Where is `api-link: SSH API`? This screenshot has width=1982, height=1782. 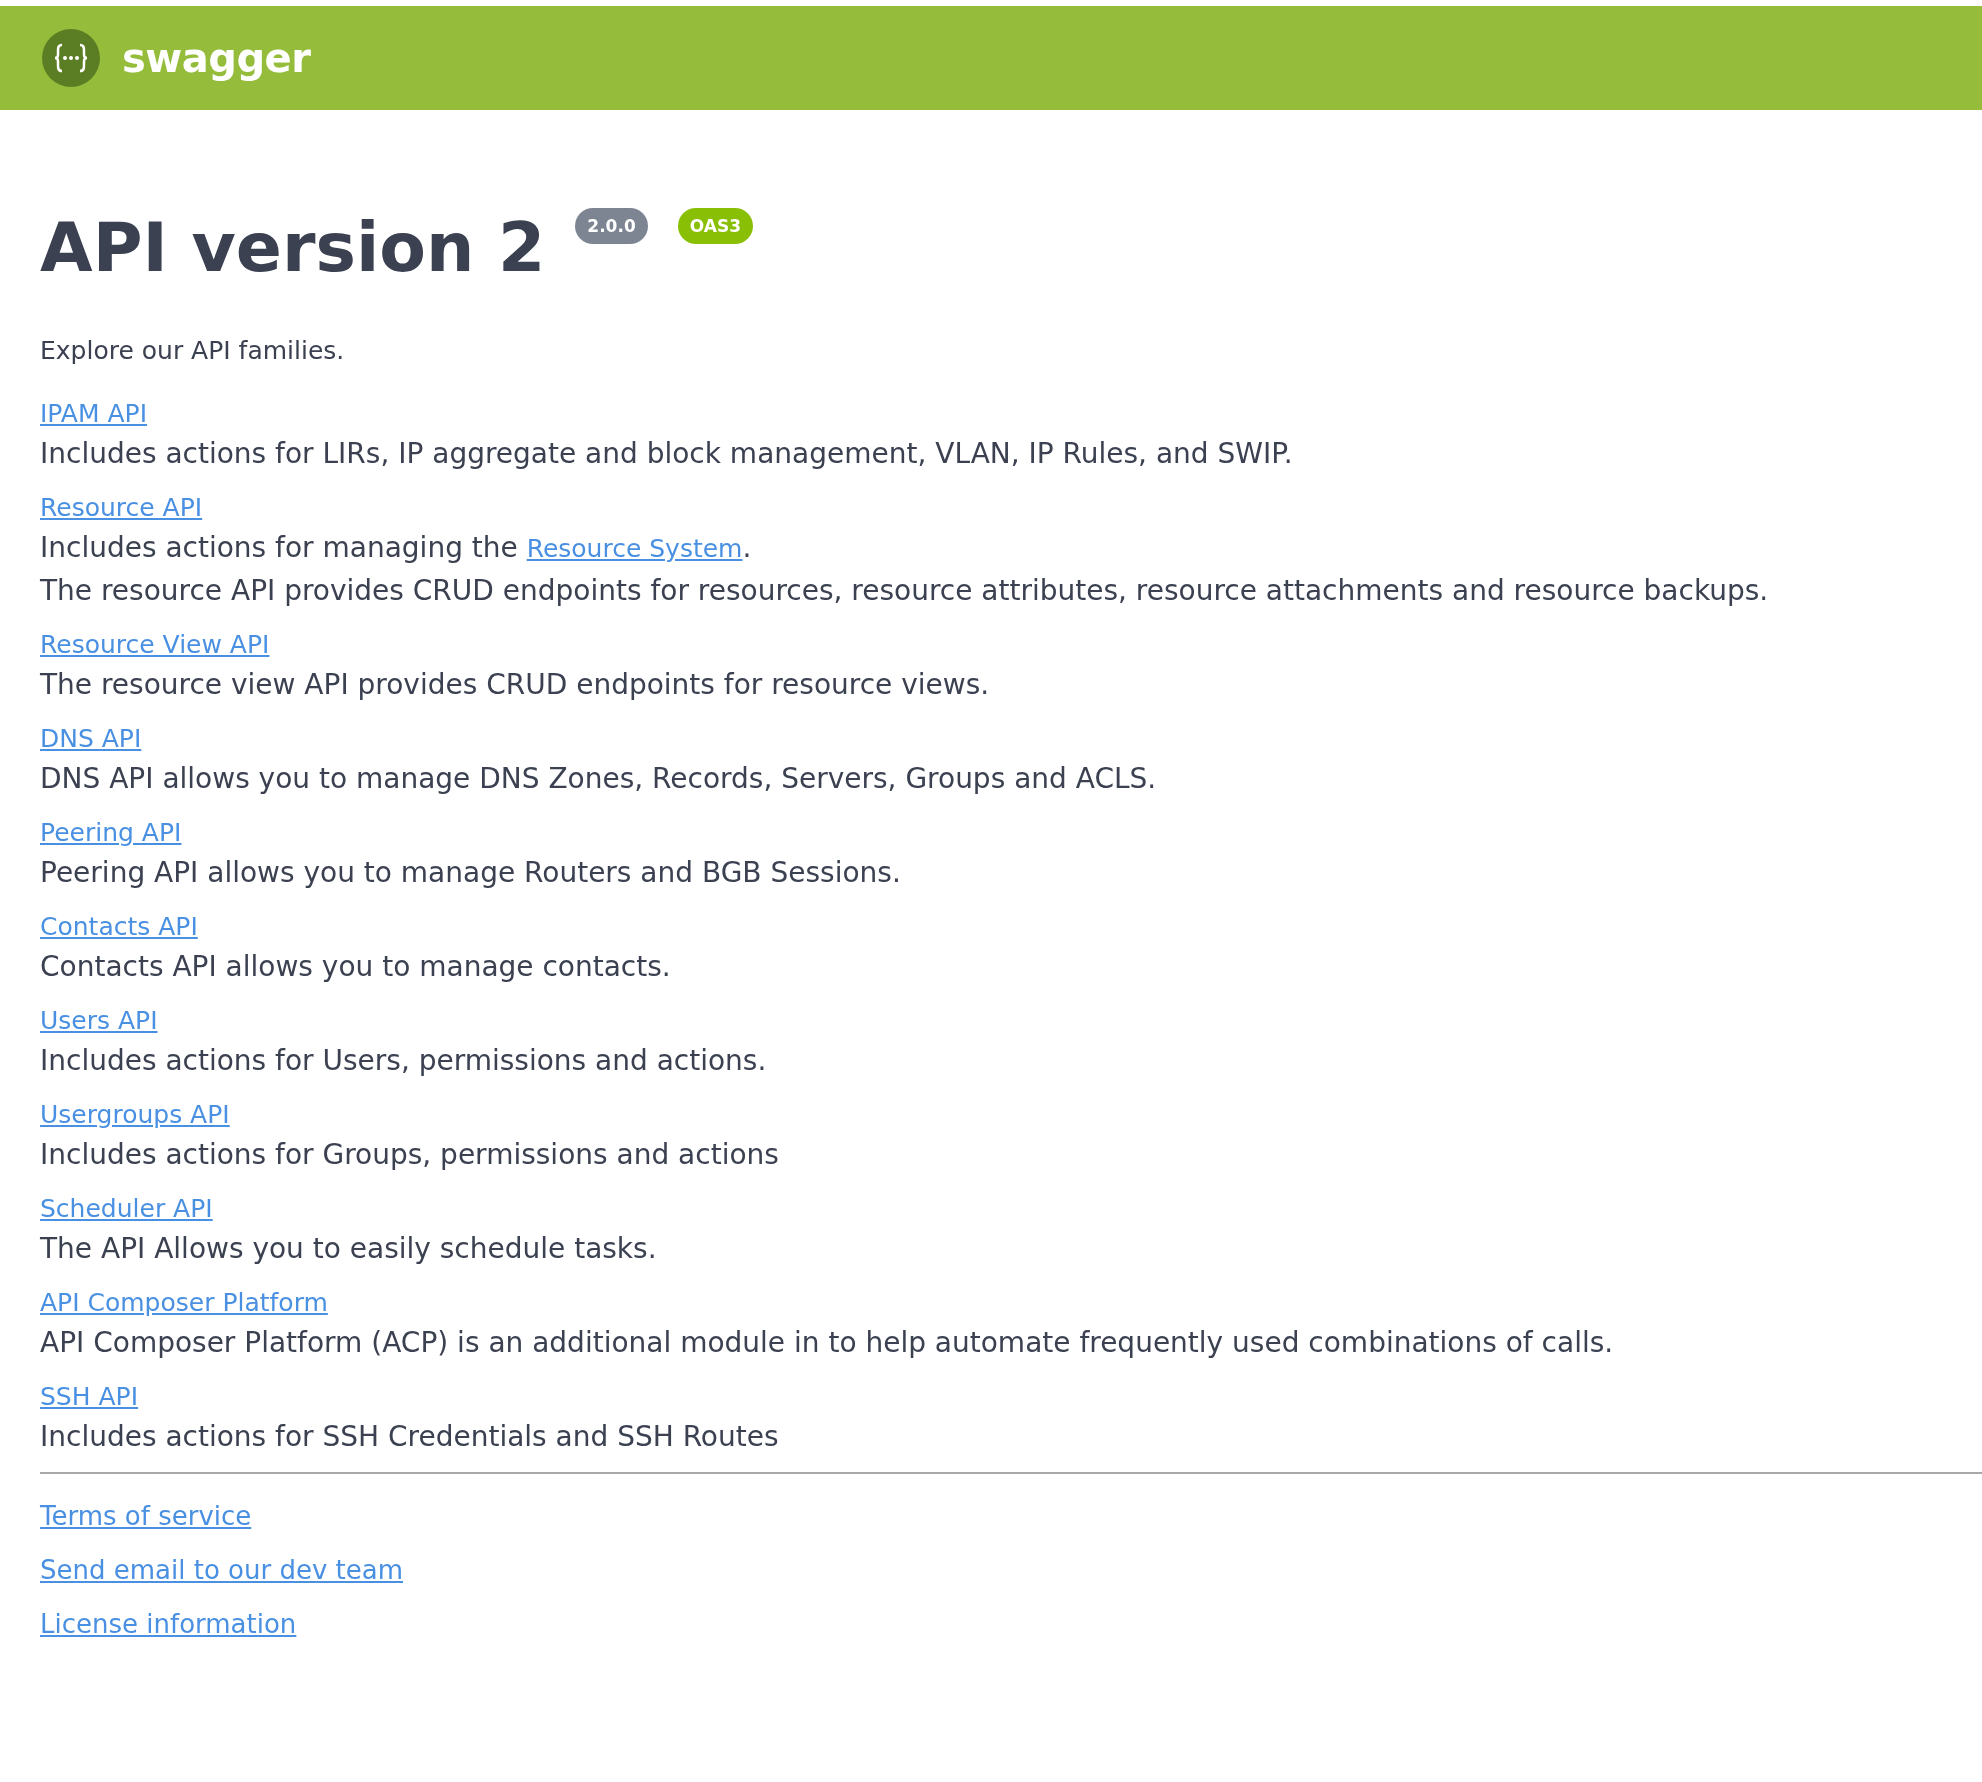 api-link: SSH API is located at coordinates (89, 1397).